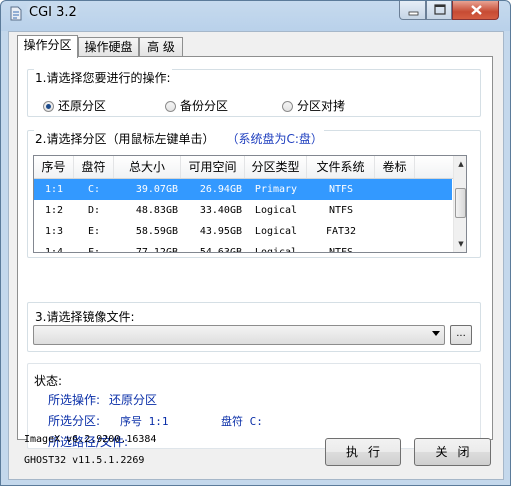  Describe the element at coordinates (254, 93) in the screenshot. I see `operation-group: 1.请选择您要进行的操作: 还原分区 备份分区 分区对拷` at that location.